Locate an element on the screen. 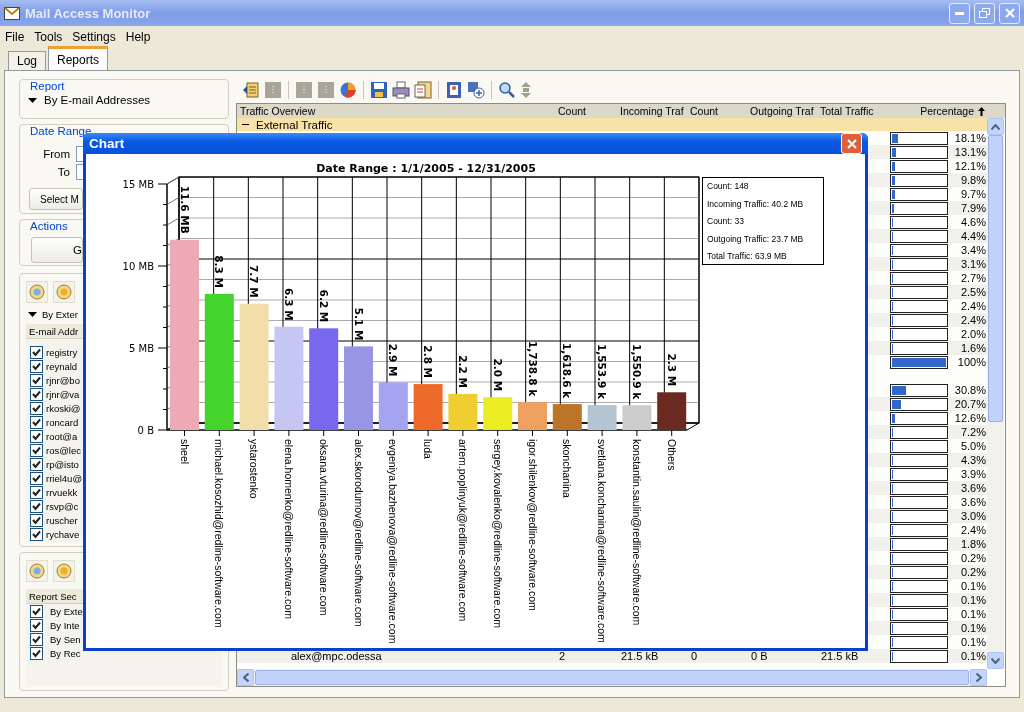 The width and height of the screenshot is (1024, 712). column-header: Incoming Traf is located at coordinates (652, 111).